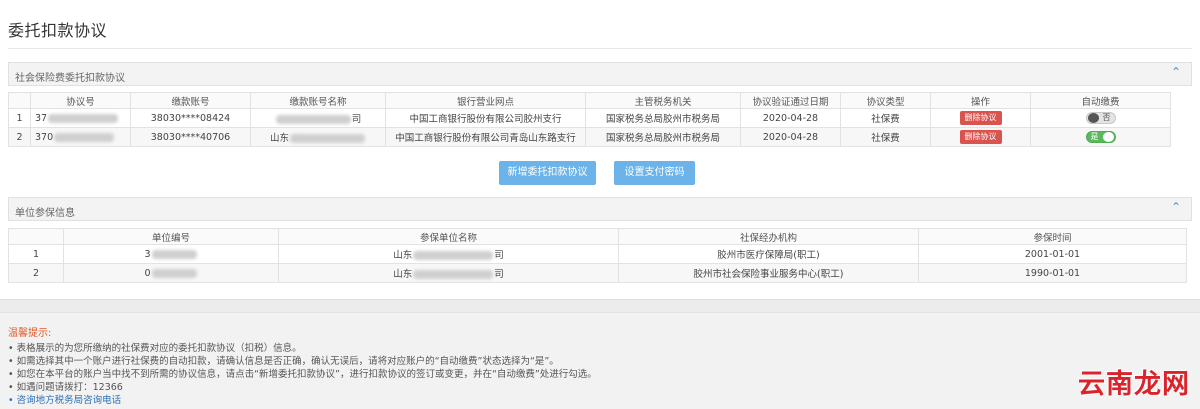  I want to click on column-header: 参保单位名称, so click(448, 236).